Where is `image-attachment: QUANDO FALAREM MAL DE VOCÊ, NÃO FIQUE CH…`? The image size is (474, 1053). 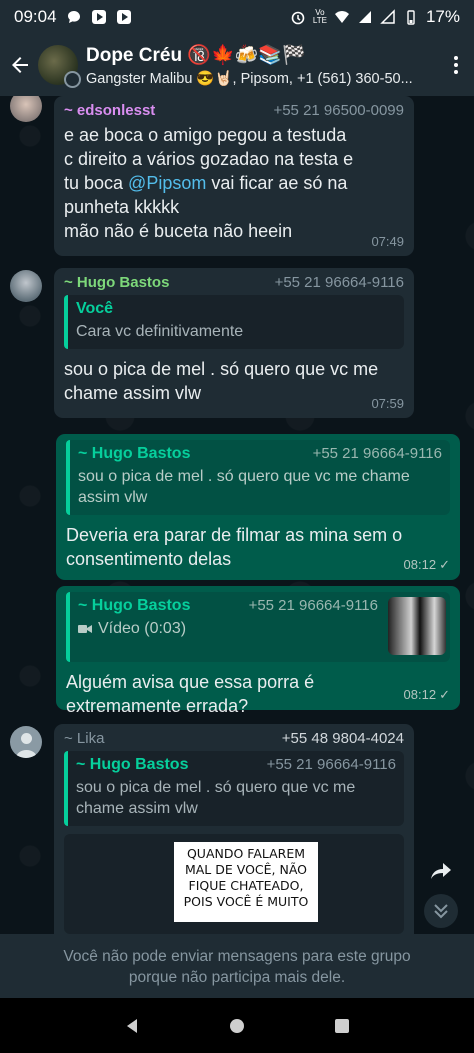
image-attachment: QUANDO FALAREM MAL DE VOCÊ, NÃO FIQUE CH… is located at coordinates (234, 884).